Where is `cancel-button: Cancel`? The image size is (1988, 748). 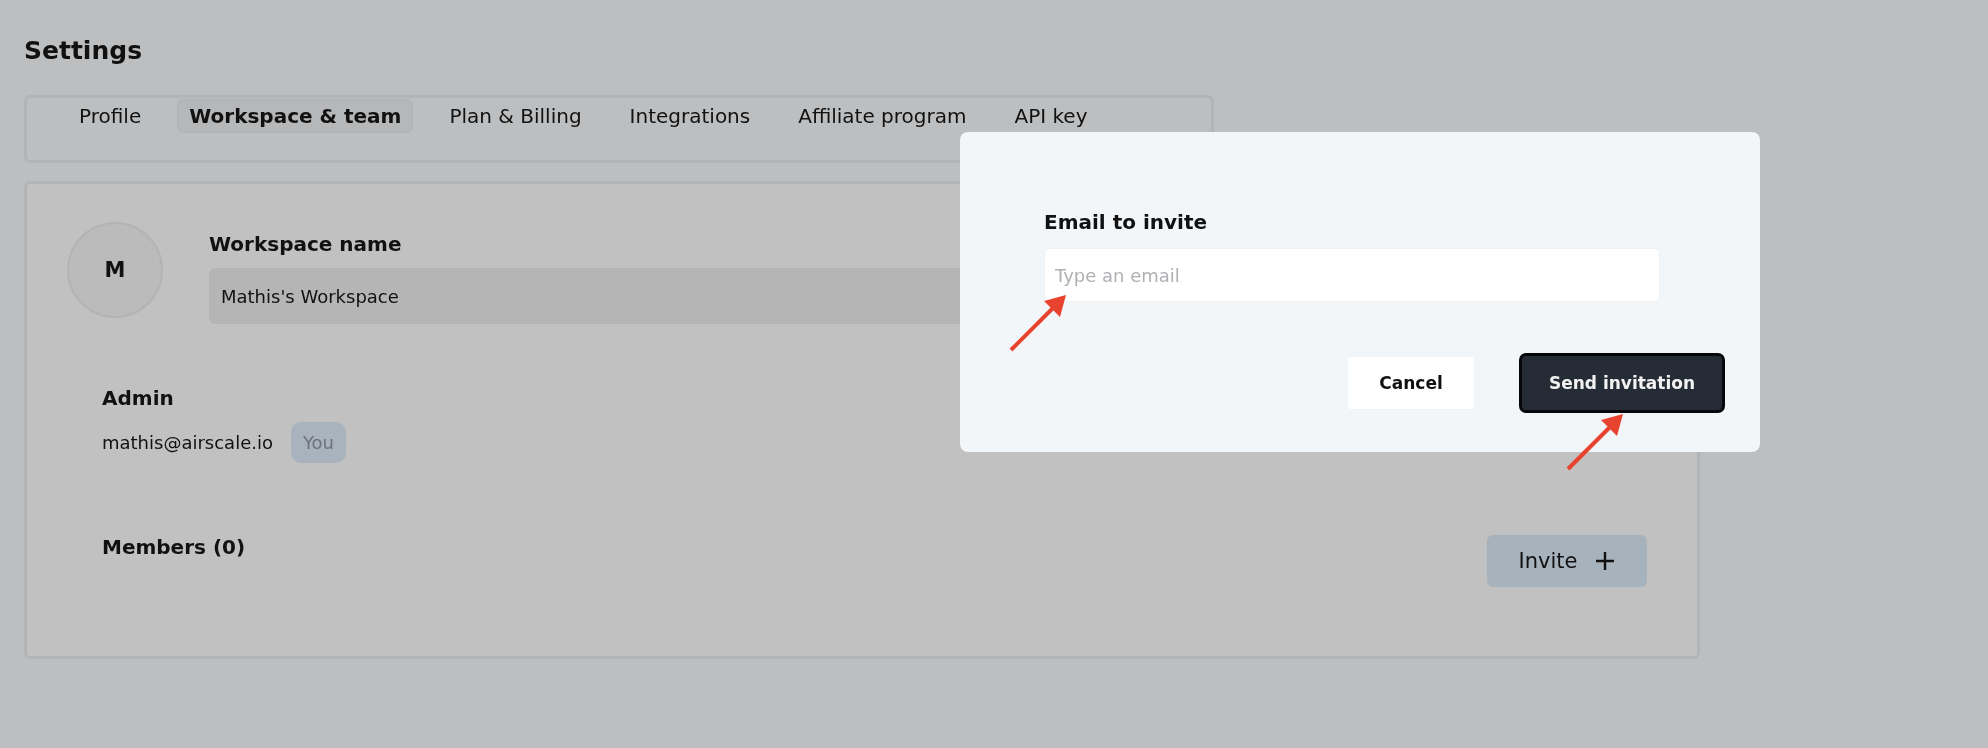
cancel-button: Cancel is located at coordinates (1411, 383).